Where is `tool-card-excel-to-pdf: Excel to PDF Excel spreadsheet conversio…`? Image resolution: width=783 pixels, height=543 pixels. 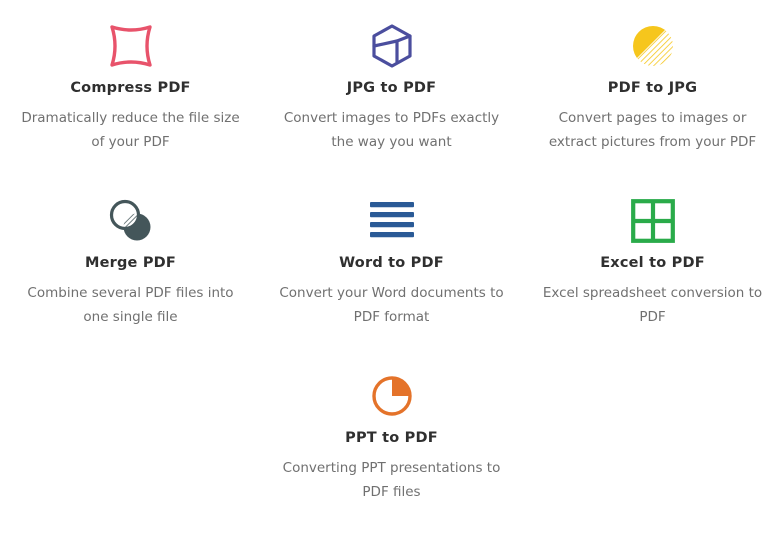
tool-card-excel-to-pdf: Excel to PDF Excel spreadsheet conversio… is located at coordinates (652, 280).